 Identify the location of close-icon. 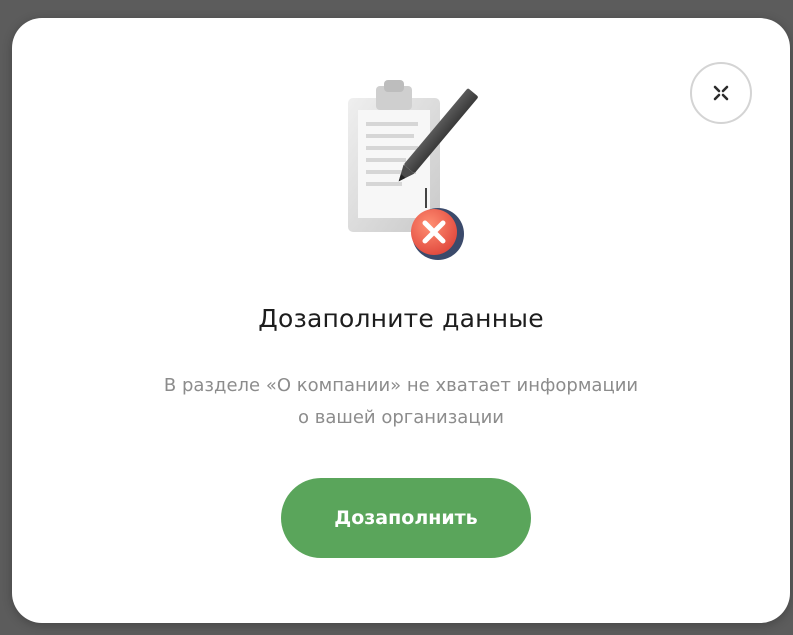
(721, 93).